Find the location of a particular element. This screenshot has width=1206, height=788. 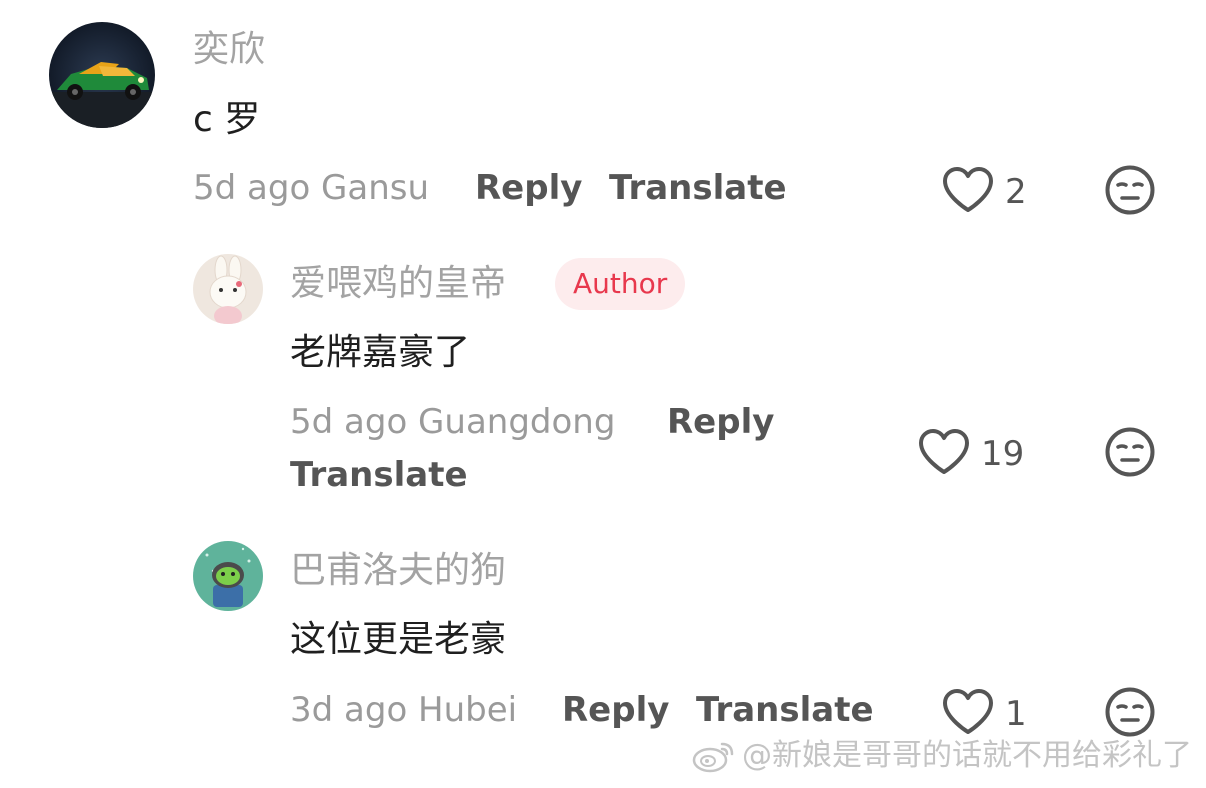

comment-meta: 5d ago Guangdong is located at coordinates (453, 422).